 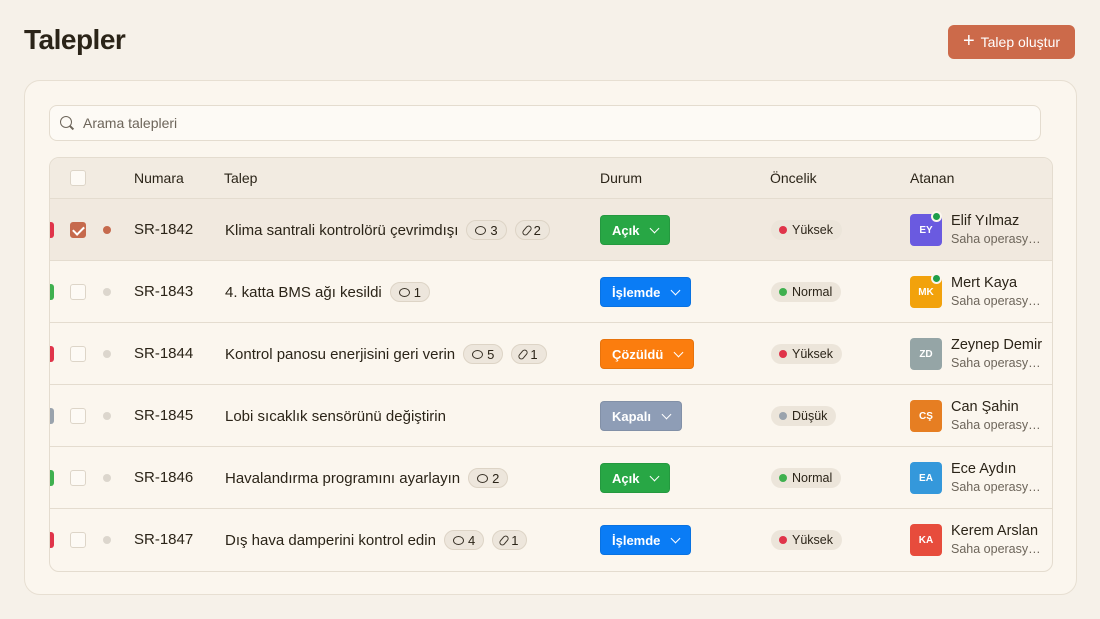 I want to click on column-header-status: Durum, so click(x=621, y=178).